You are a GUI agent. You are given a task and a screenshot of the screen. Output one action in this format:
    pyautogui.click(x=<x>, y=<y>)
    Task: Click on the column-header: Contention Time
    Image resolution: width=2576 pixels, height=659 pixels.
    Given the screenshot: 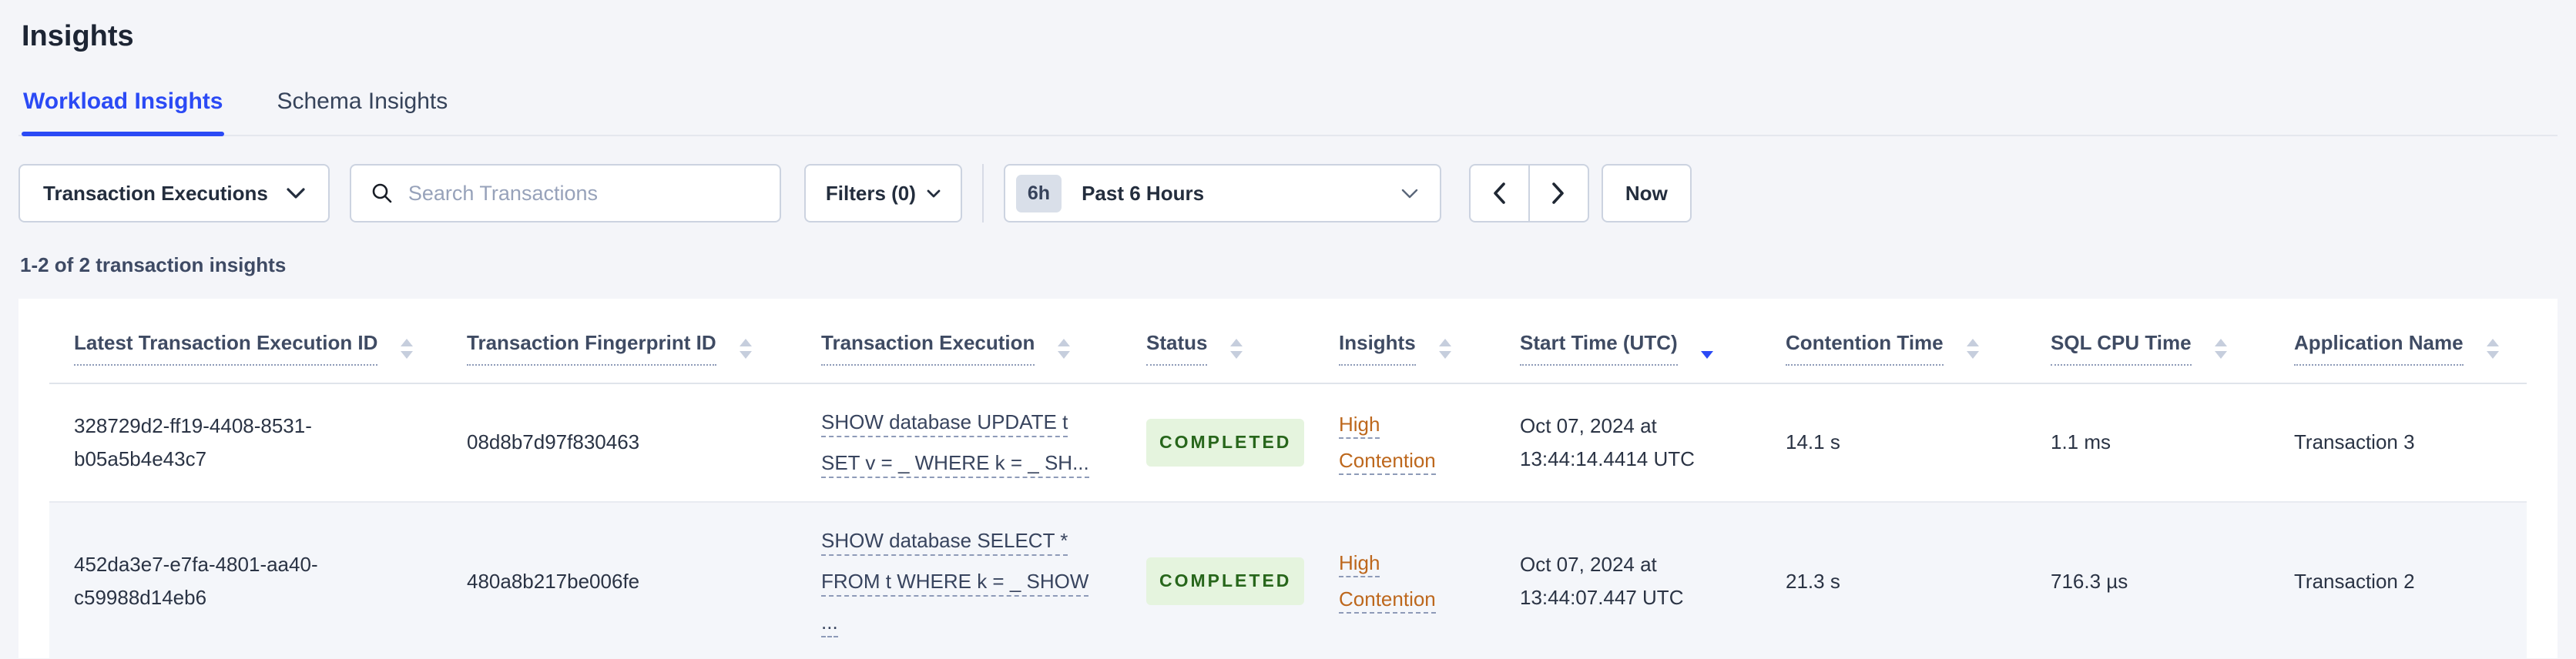 What is the action you would take?
    pyautogui.click(x=1918, y=341)
    